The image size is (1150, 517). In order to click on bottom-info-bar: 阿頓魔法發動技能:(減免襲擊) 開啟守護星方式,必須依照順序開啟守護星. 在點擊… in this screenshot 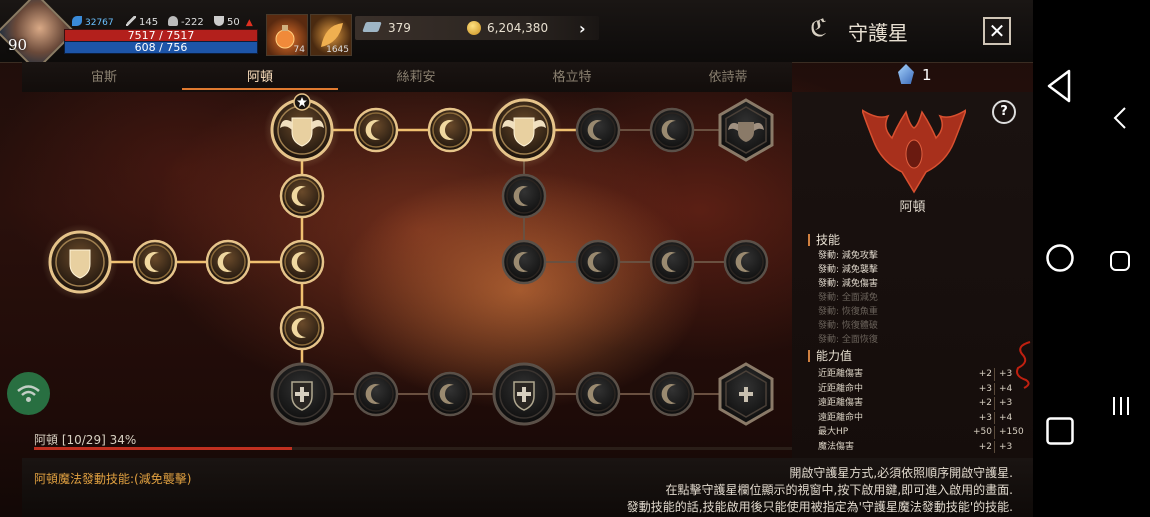, I will do `click(527, 487)`.